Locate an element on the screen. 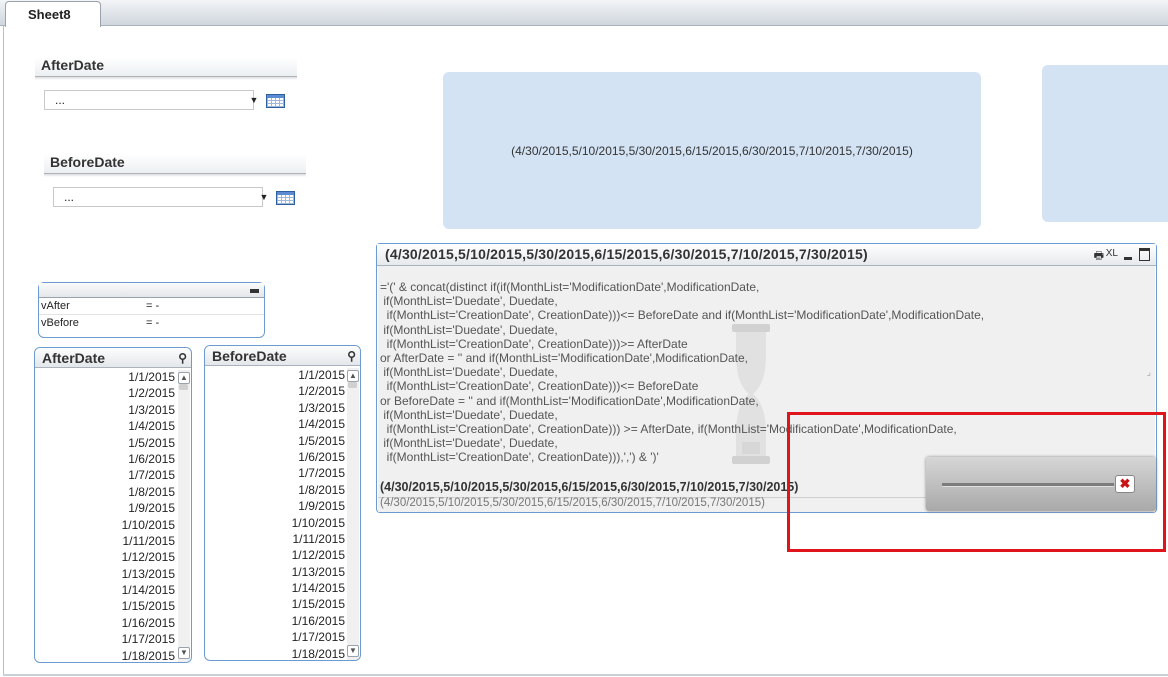 The width and height of the screenshot is (1168, 677). tab-sheet8: Sheet8 is located at coordinates (53, 14).